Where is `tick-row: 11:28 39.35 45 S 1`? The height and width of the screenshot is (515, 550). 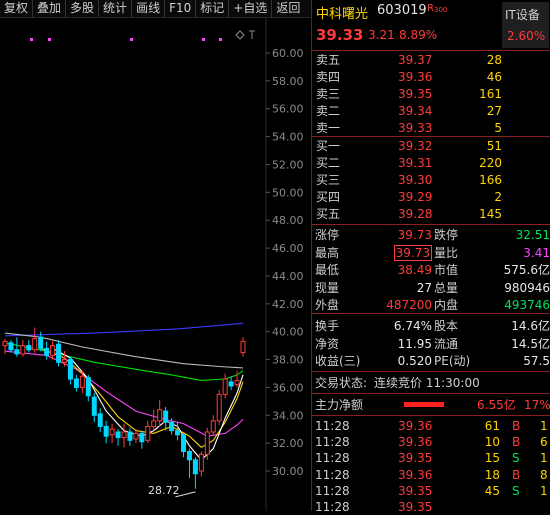
tick-row: 11:28 39.35 45 S 1 is located at coordinates (431, 491).